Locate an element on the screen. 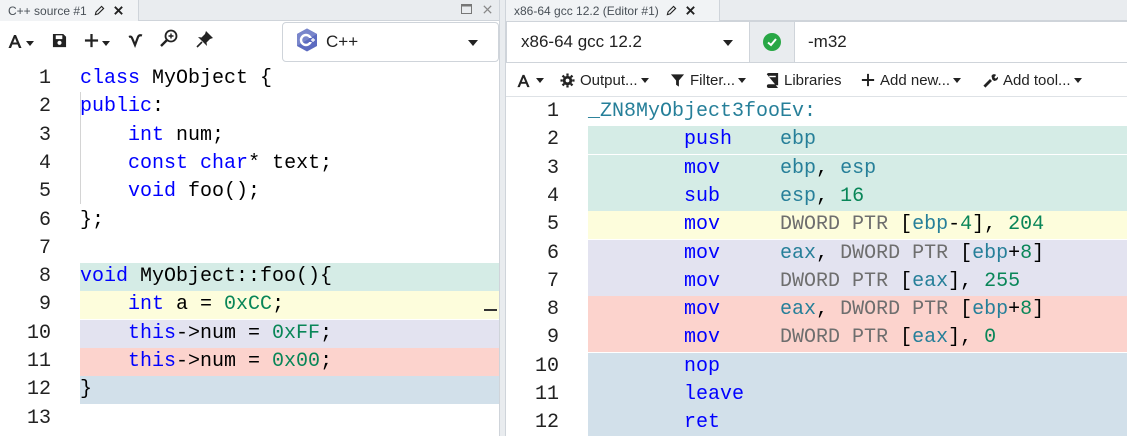 This screenshot has width=1127, height=436. assembly-line: 10 nop is located at coordinates (816, 366).